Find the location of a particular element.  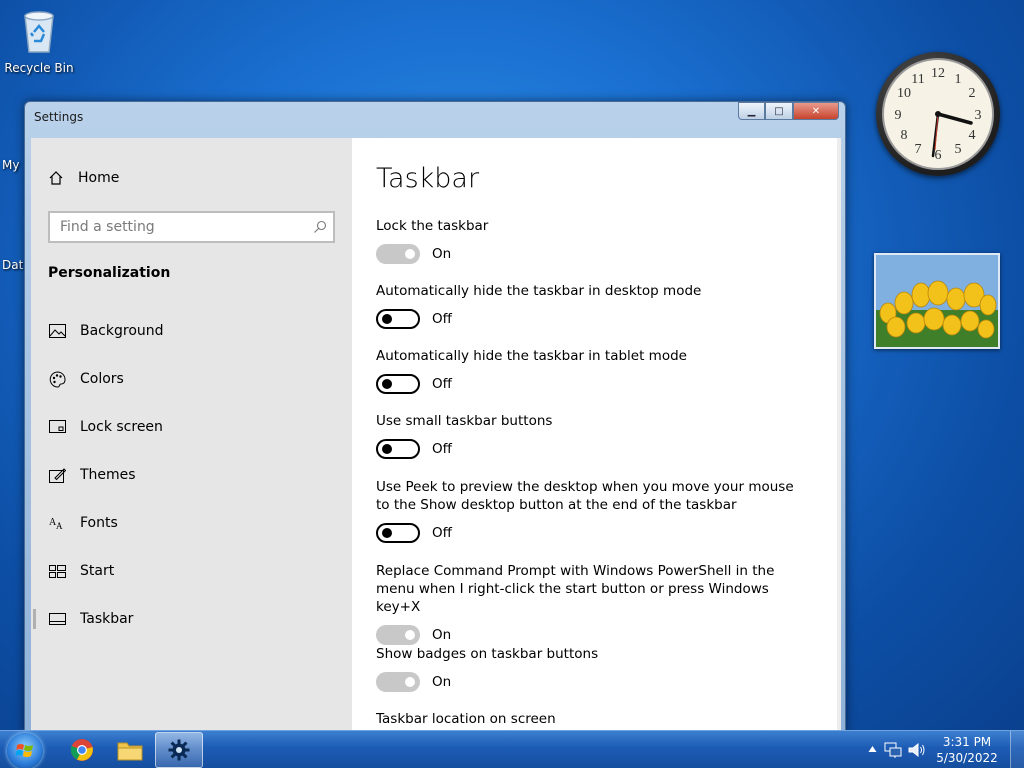

tulips-photo-icon is located at coordinates (937, 301).